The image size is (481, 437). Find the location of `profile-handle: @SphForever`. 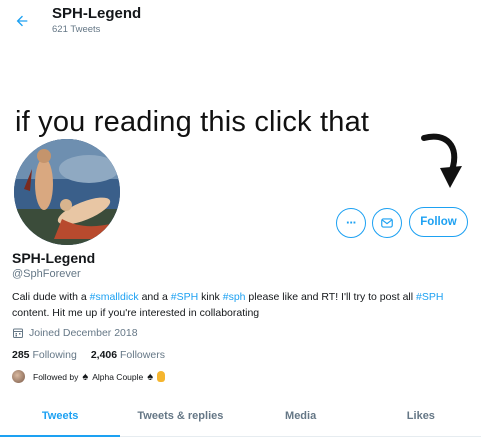

profile-handle: @SphForever is located at coordinates (46, 274).